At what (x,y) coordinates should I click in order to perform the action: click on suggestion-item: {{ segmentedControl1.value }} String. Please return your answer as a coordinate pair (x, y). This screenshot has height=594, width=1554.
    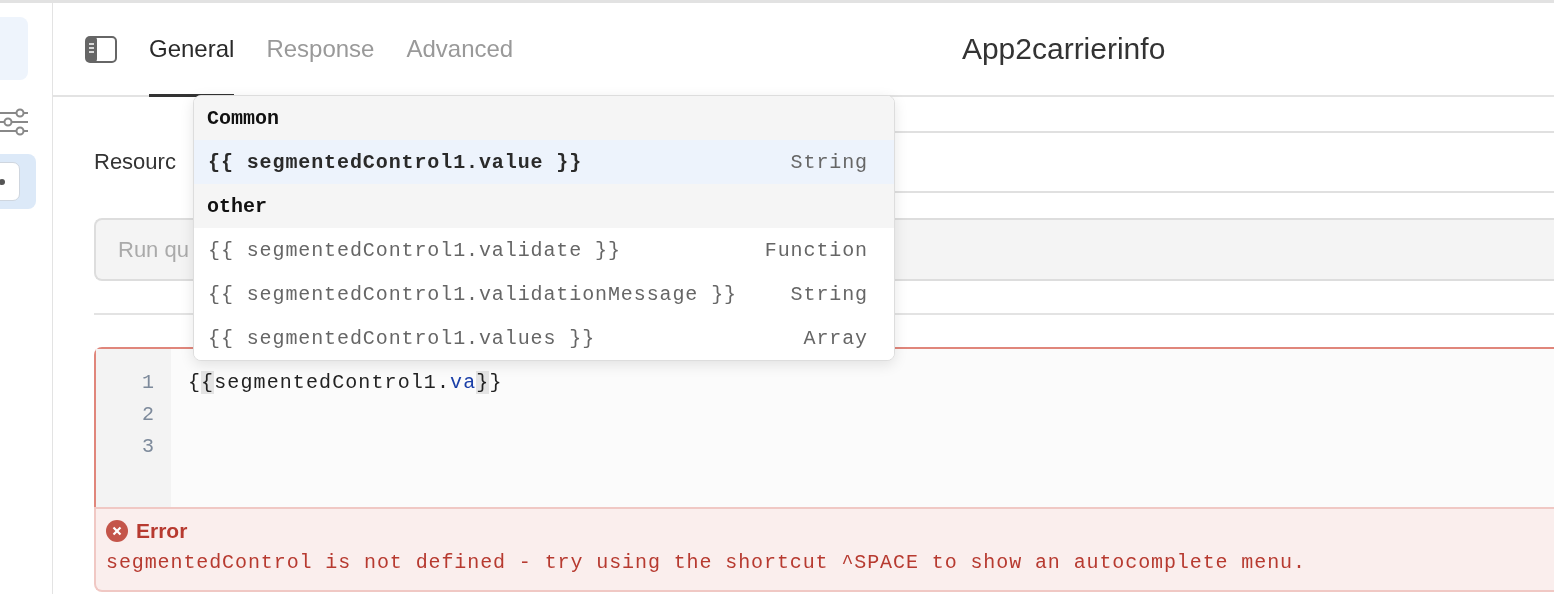
    Looking at the image, I should click on (544, 162).